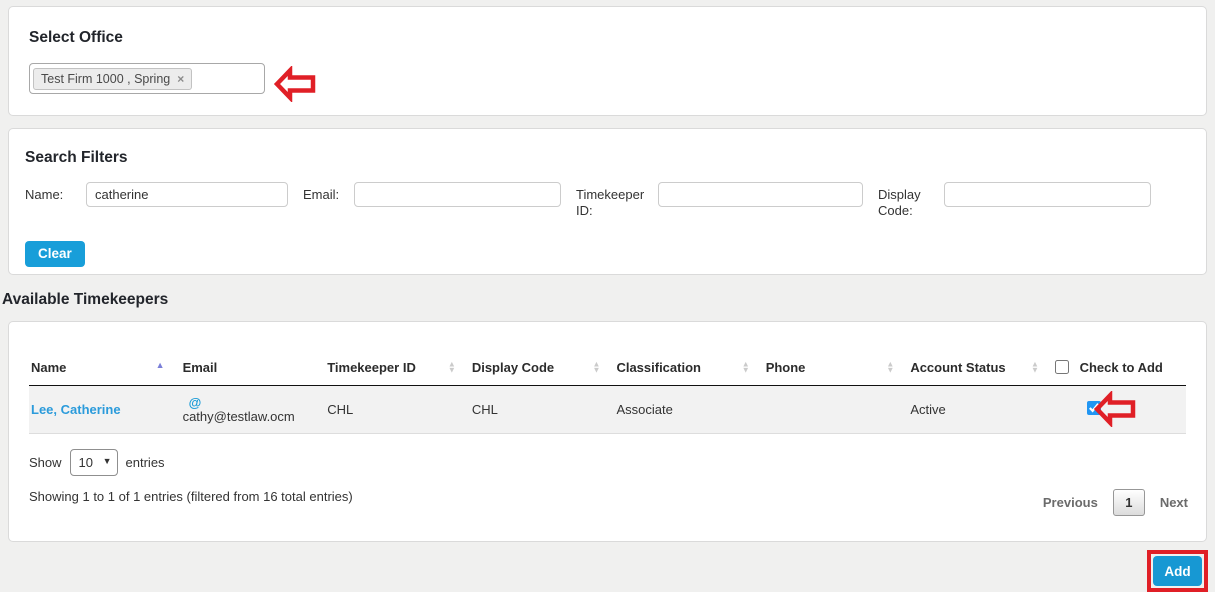 The height and width of the screenshot is (592, 1215). What do you see at coordinates (180, 79) in the screenshot?
I see `remove-tag-icon: ×` at bounding box center [180, 79].